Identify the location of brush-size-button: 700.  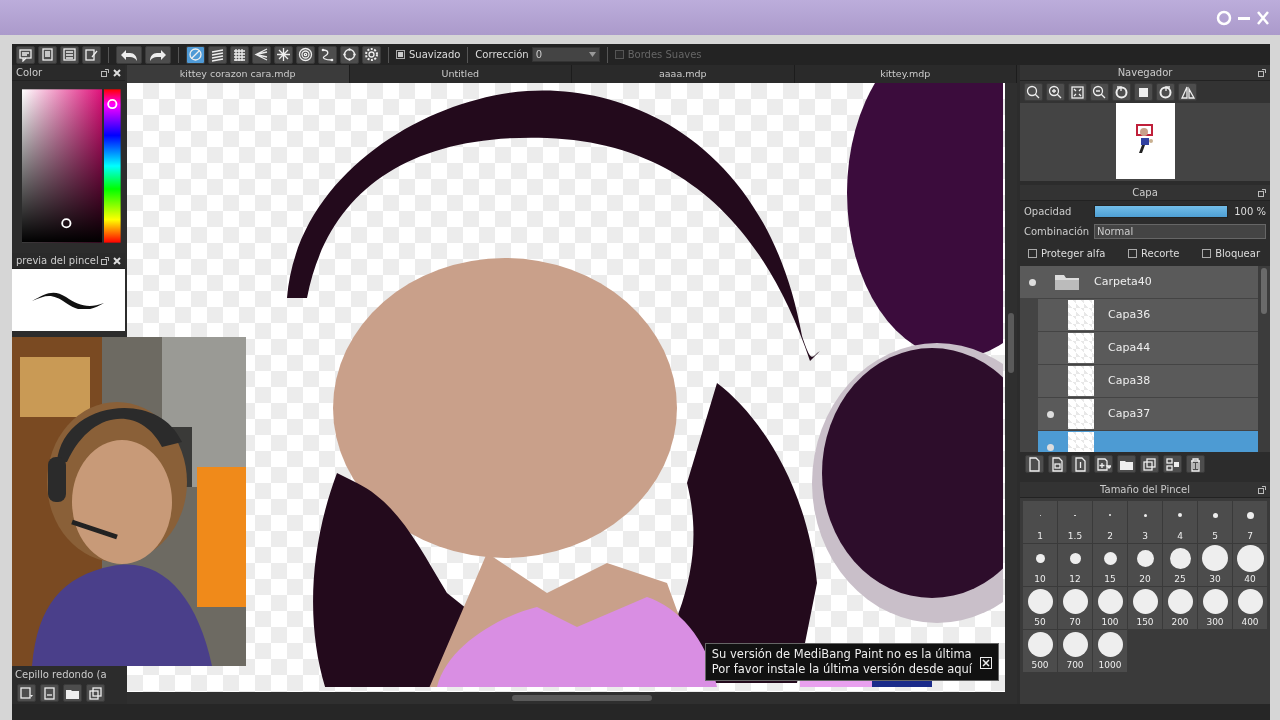
(1075, 651).